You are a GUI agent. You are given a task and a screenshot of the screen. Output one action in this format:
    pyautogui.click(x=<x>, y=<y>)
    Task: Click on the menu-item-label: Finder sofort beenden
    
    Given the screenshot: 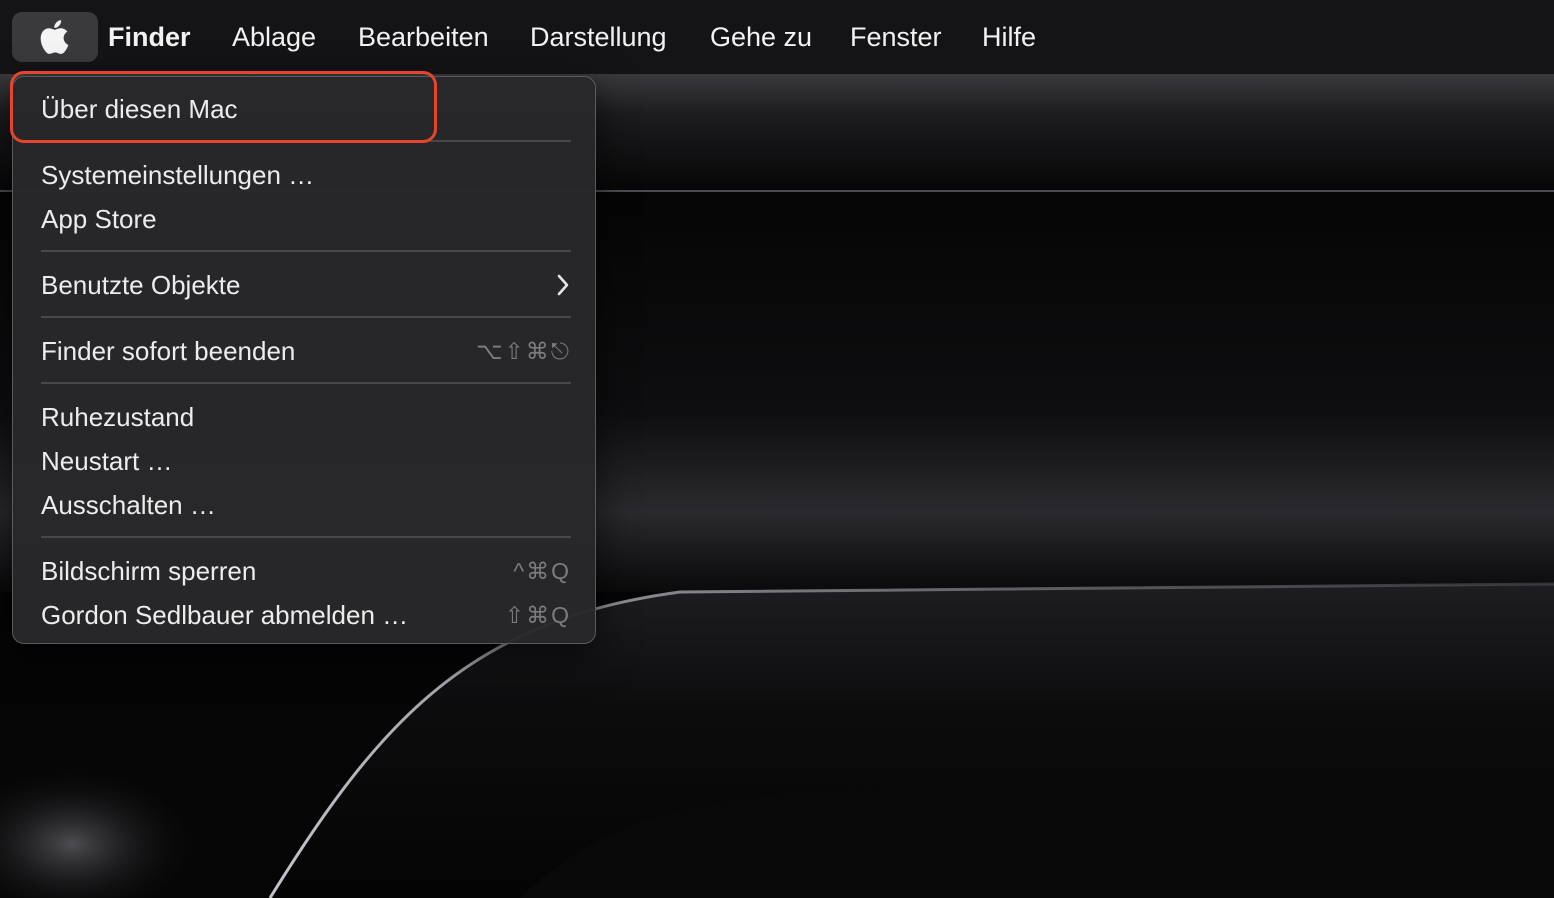 What is the action you would take?
    pyautogui.click(x=168, y=351)
    